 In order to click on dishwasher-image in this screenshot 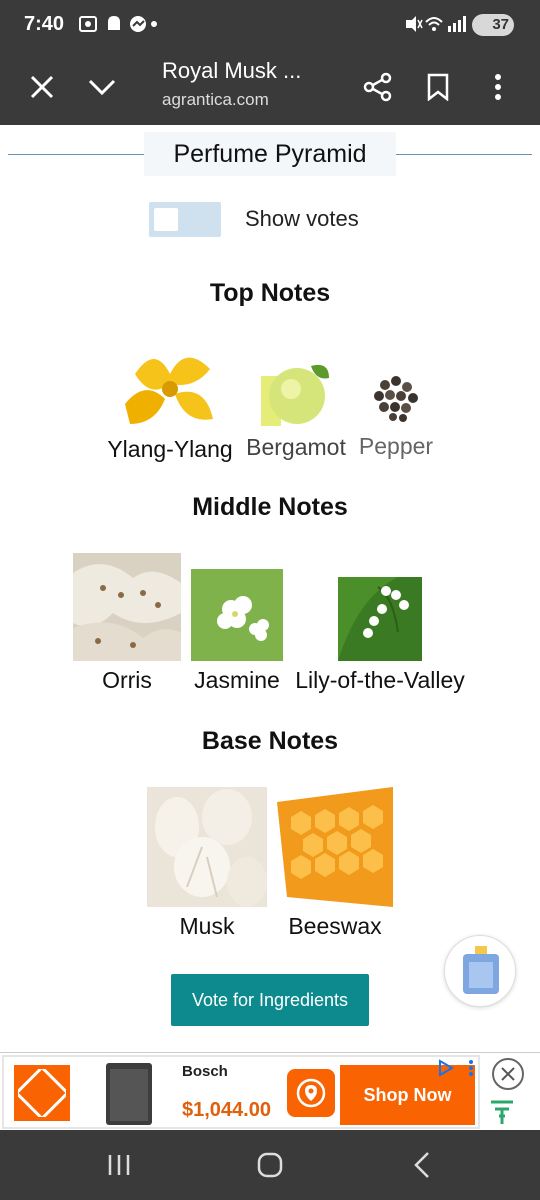, I will do `click(129, 1094)`.